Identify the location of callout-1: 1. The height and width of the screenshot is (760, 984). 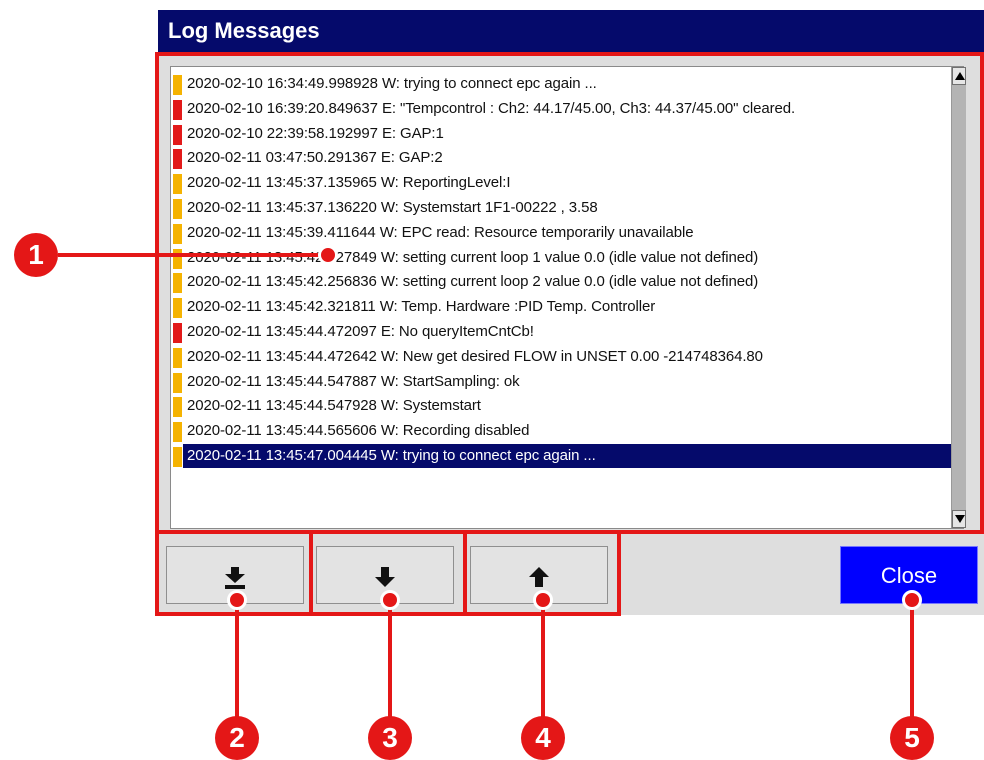
(36, 255).